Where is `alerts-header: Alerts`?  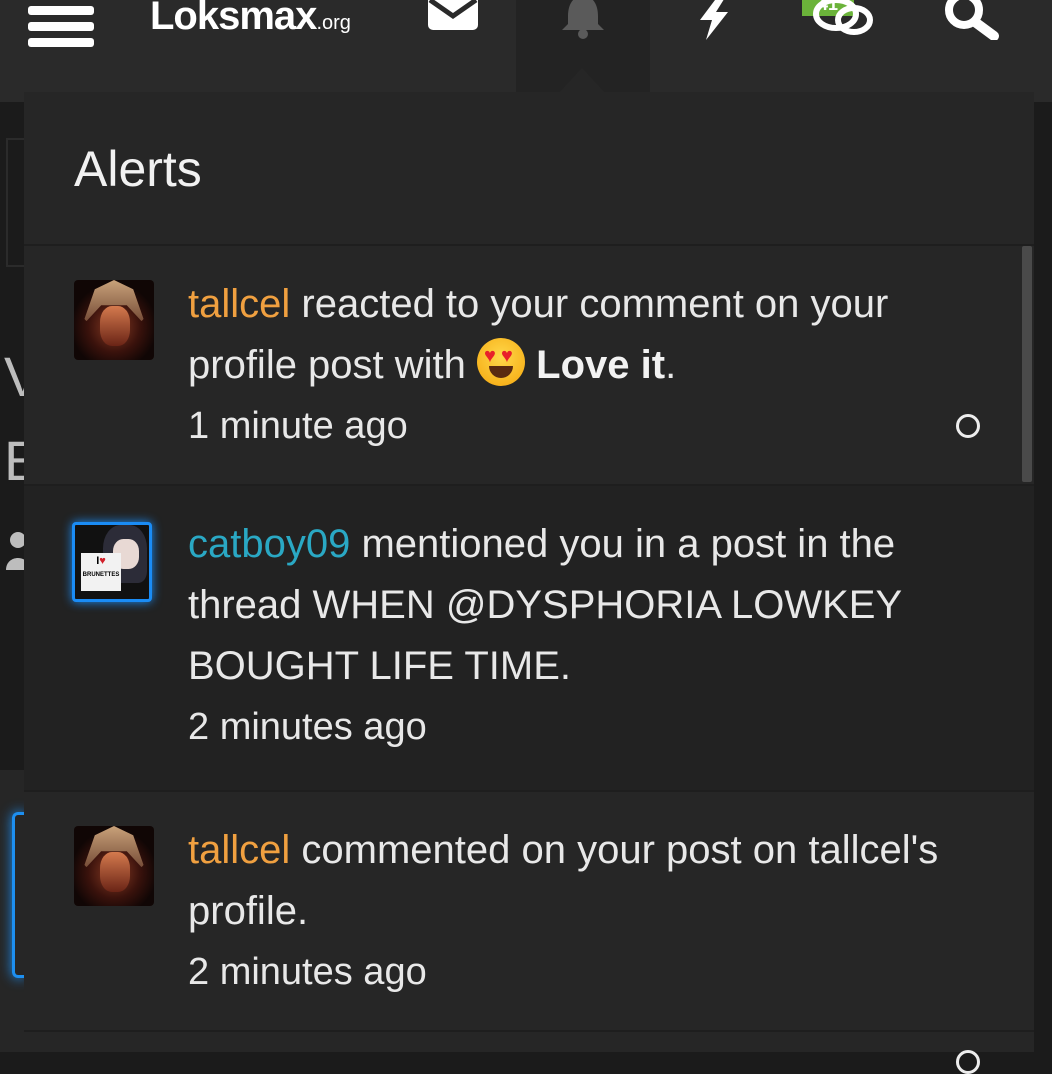
alerts-header: Alerts is located at coordinates (529, 169).